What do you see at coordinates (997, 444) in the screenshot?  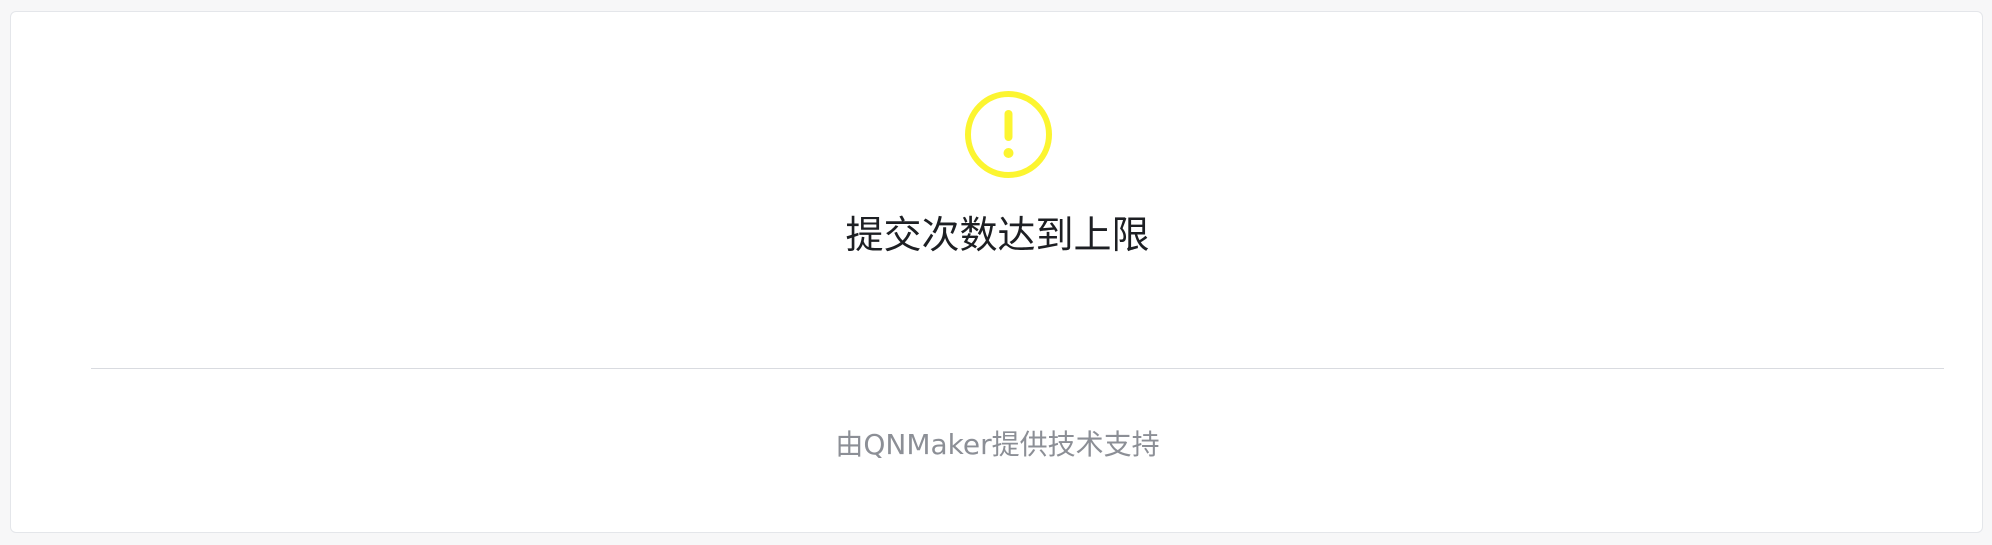 I see `powered-by-text: 由QNMaker提供技术支持` at bounding box center [997, 444].